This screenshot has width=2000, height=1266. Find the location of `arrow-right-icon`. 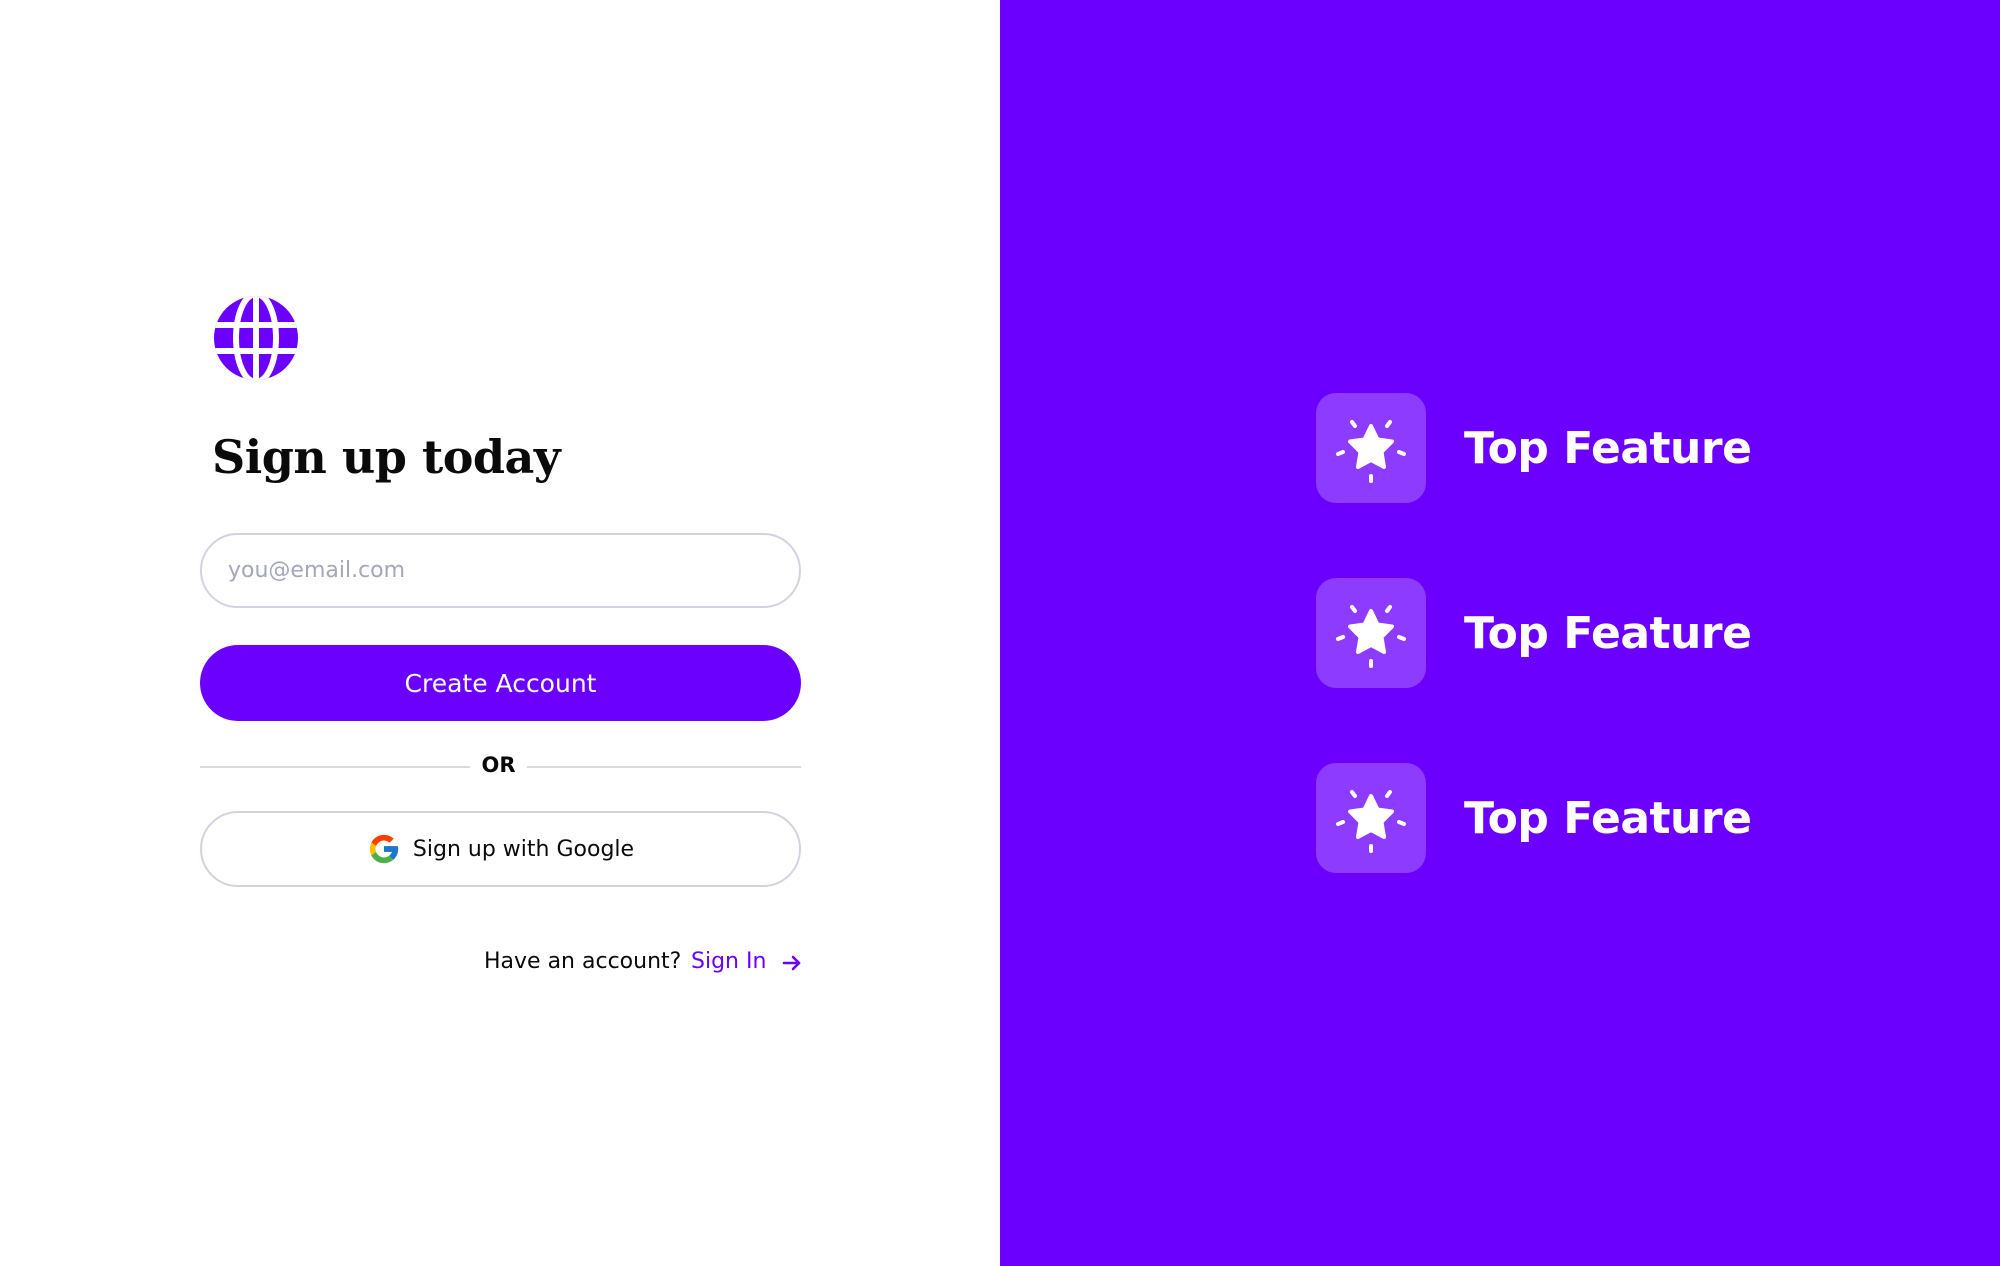

arrow-right-icon is located at coordinates (792, 963).